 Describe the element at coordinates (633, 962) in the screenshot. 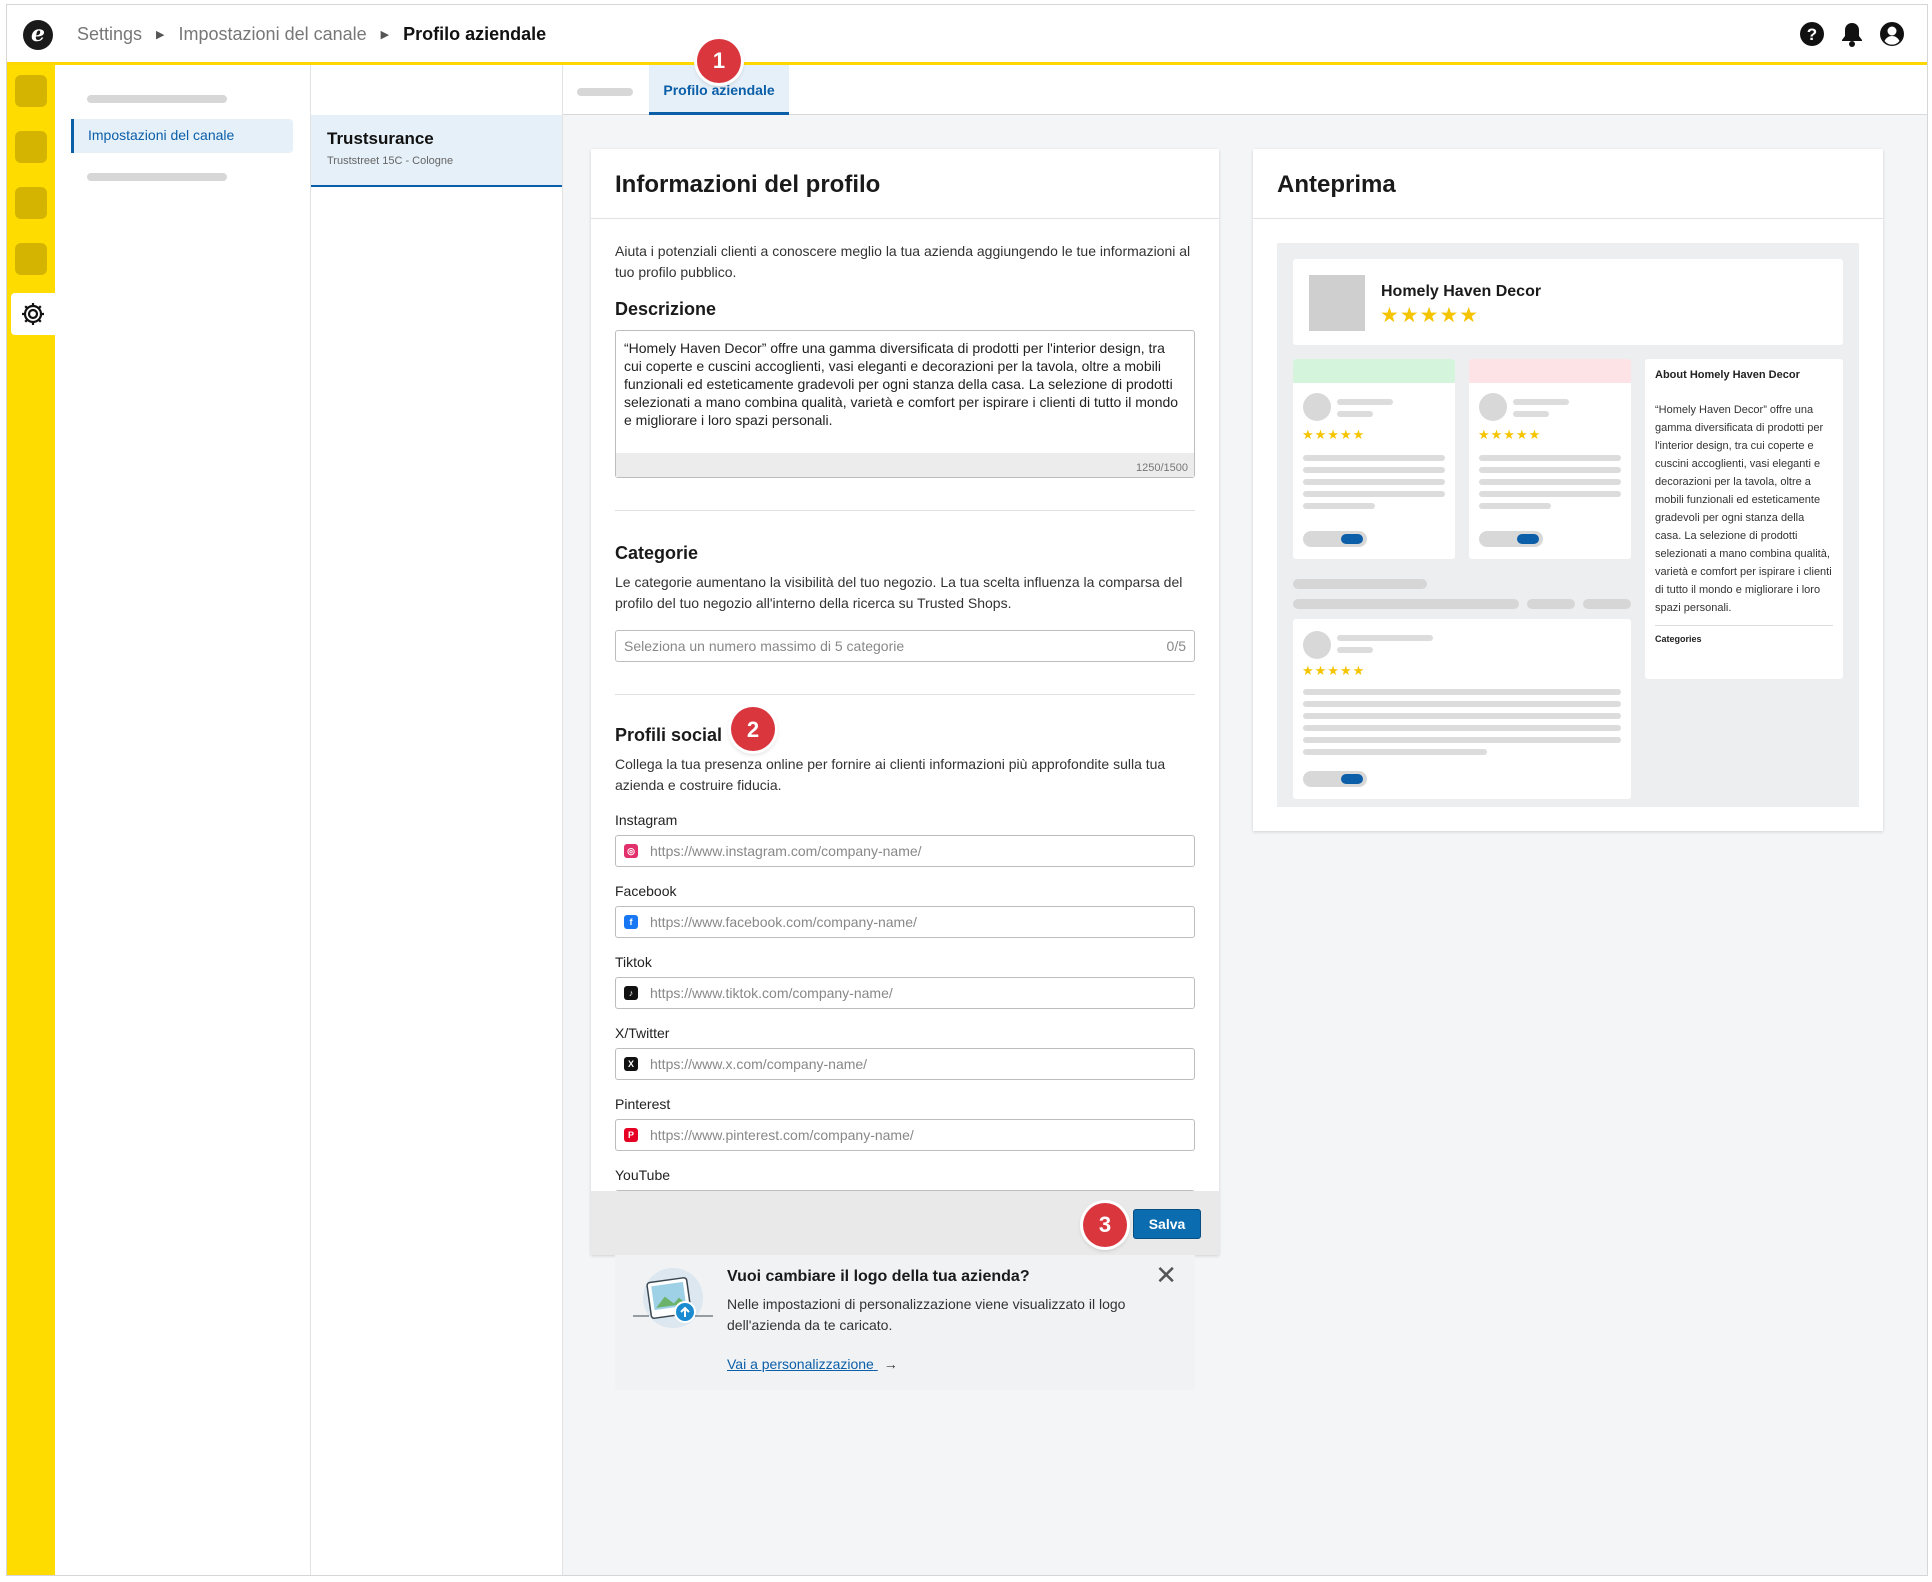

I see `tiktok-label: Tiktok` at that location.